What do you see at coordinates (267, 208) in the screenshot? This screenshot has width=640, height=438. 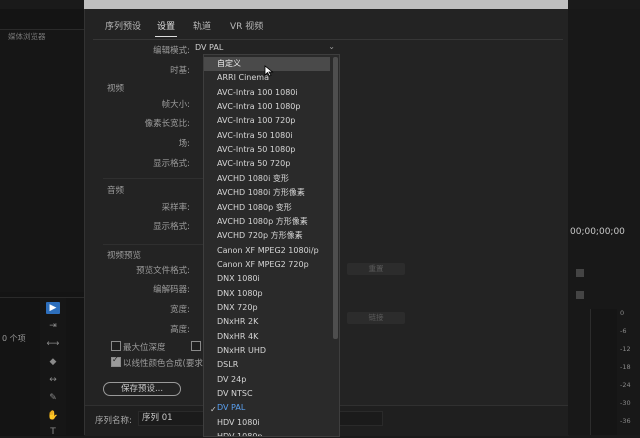 I see `dropdown-option: AVCHD 1080p 变形` at bounding box center [267, 208].